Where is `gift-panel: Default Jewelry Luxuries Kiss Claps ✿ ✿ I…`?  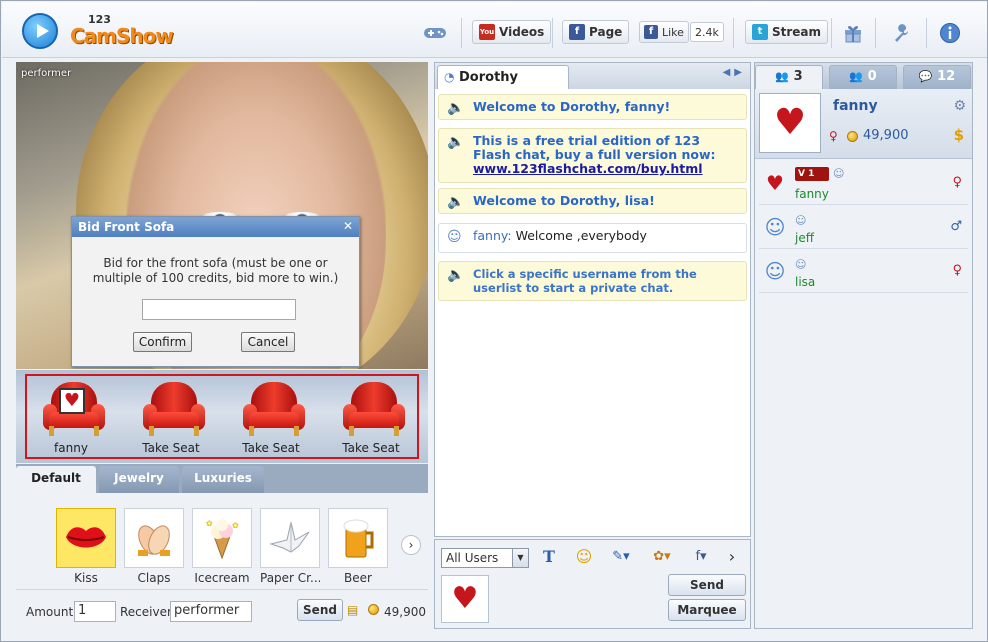 gift-panel: Default Jewelry Luxuries Kiss Claps ✿ ✿ I… is located at coordinates (222, 546).